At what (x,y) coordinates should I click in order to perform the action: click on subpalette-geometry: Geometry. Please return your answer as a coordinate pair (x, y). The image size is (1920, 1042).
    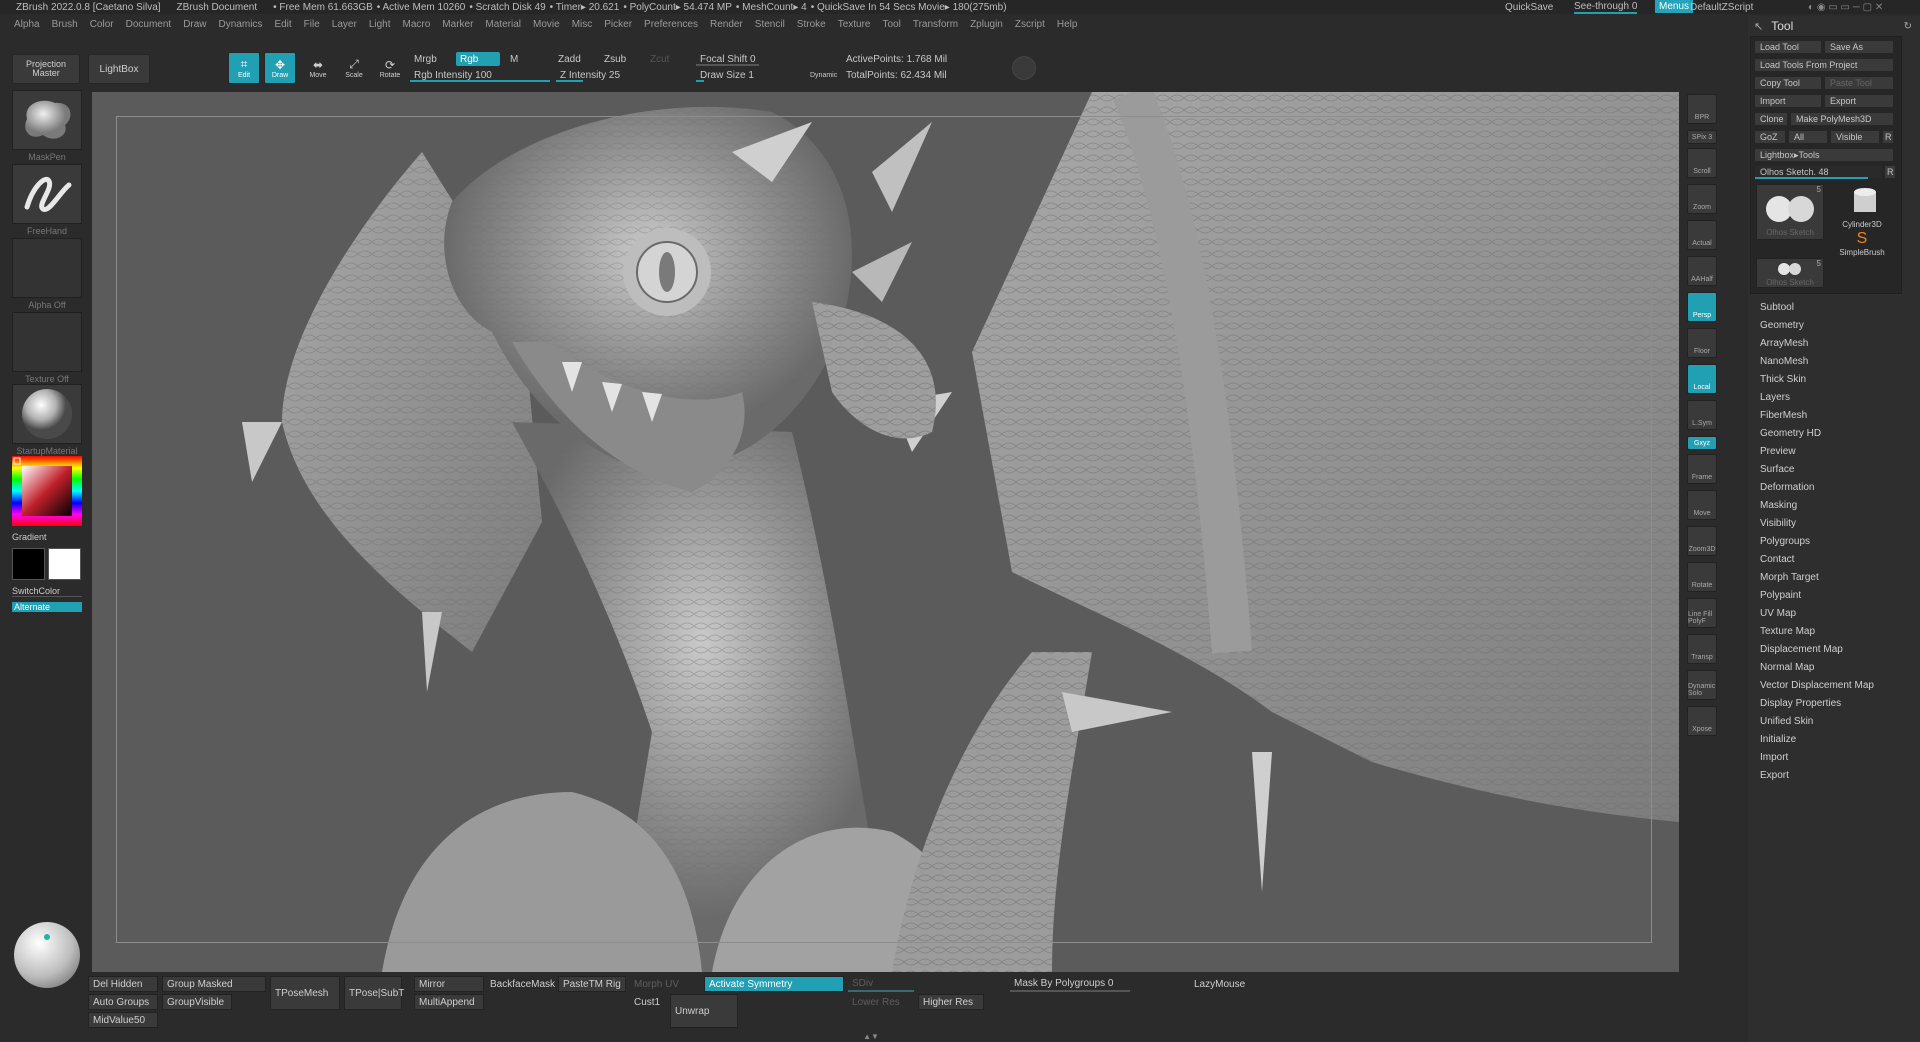
    Looking at the image, I should click on (1782, 325).